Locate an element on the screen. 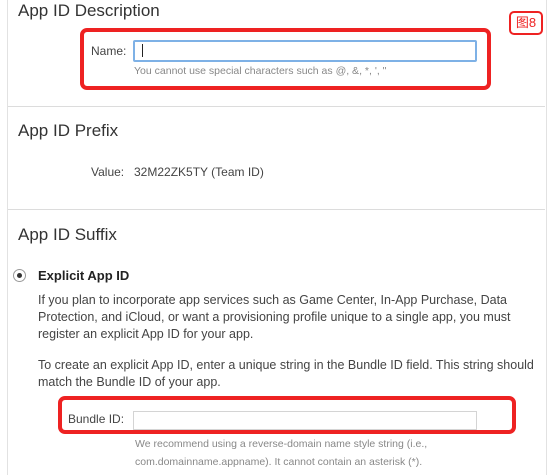  annotation-highlight-bundle-id is located at coordinates (287, 415).